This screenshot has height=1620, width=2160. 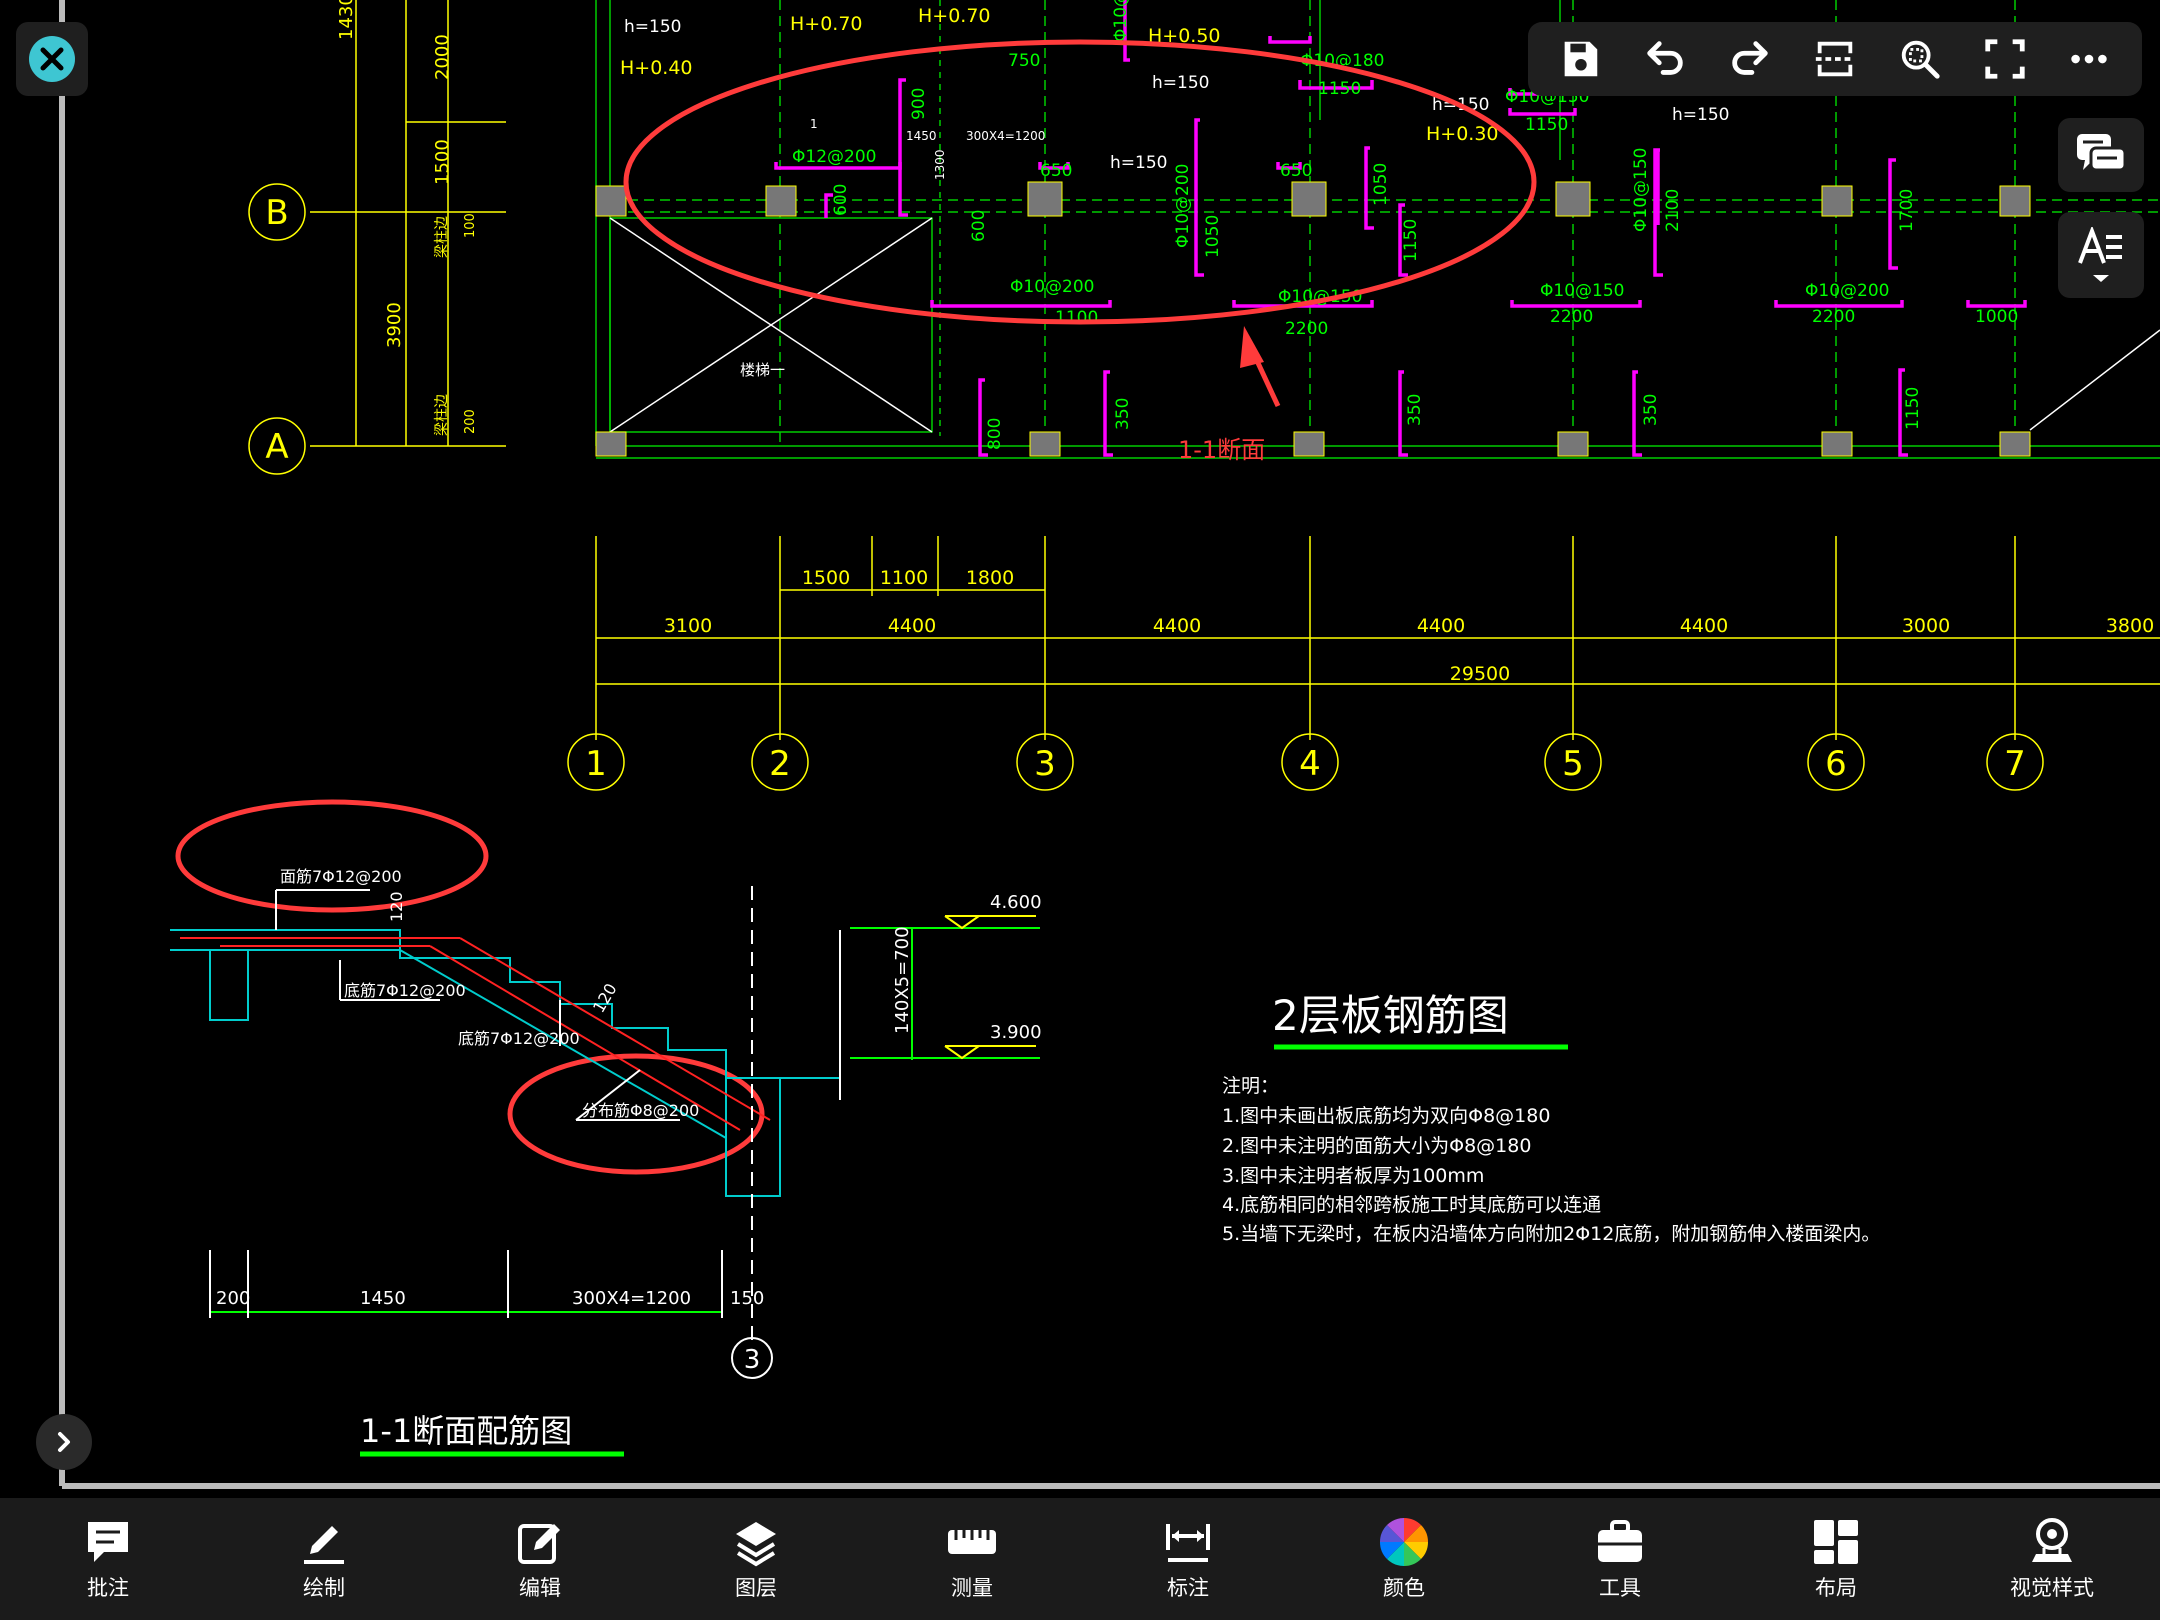 I want to click on left-beam-label-2: 梁柱边, so click(x=442, y=415).